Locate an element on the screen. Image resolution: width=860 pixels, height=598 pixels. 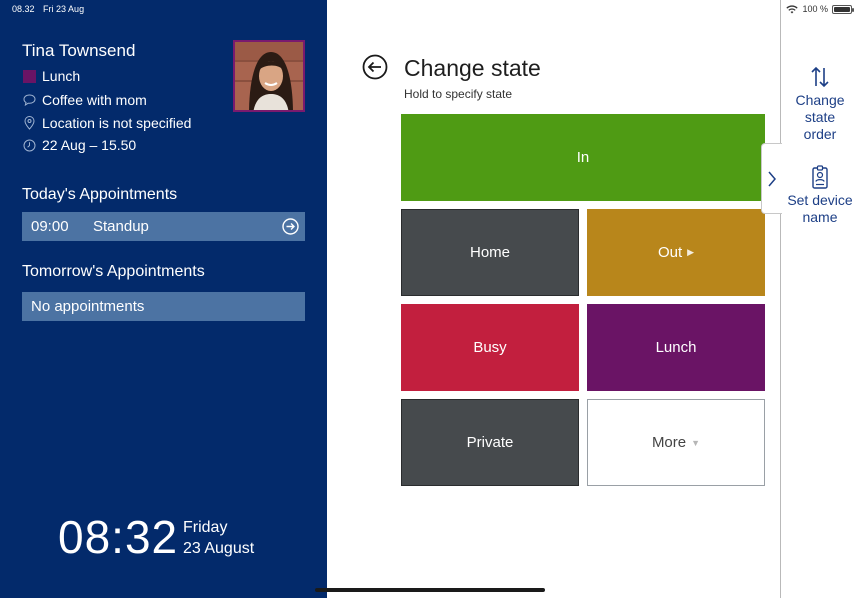
chevron-right-icon is located at coordinates (772, 178).